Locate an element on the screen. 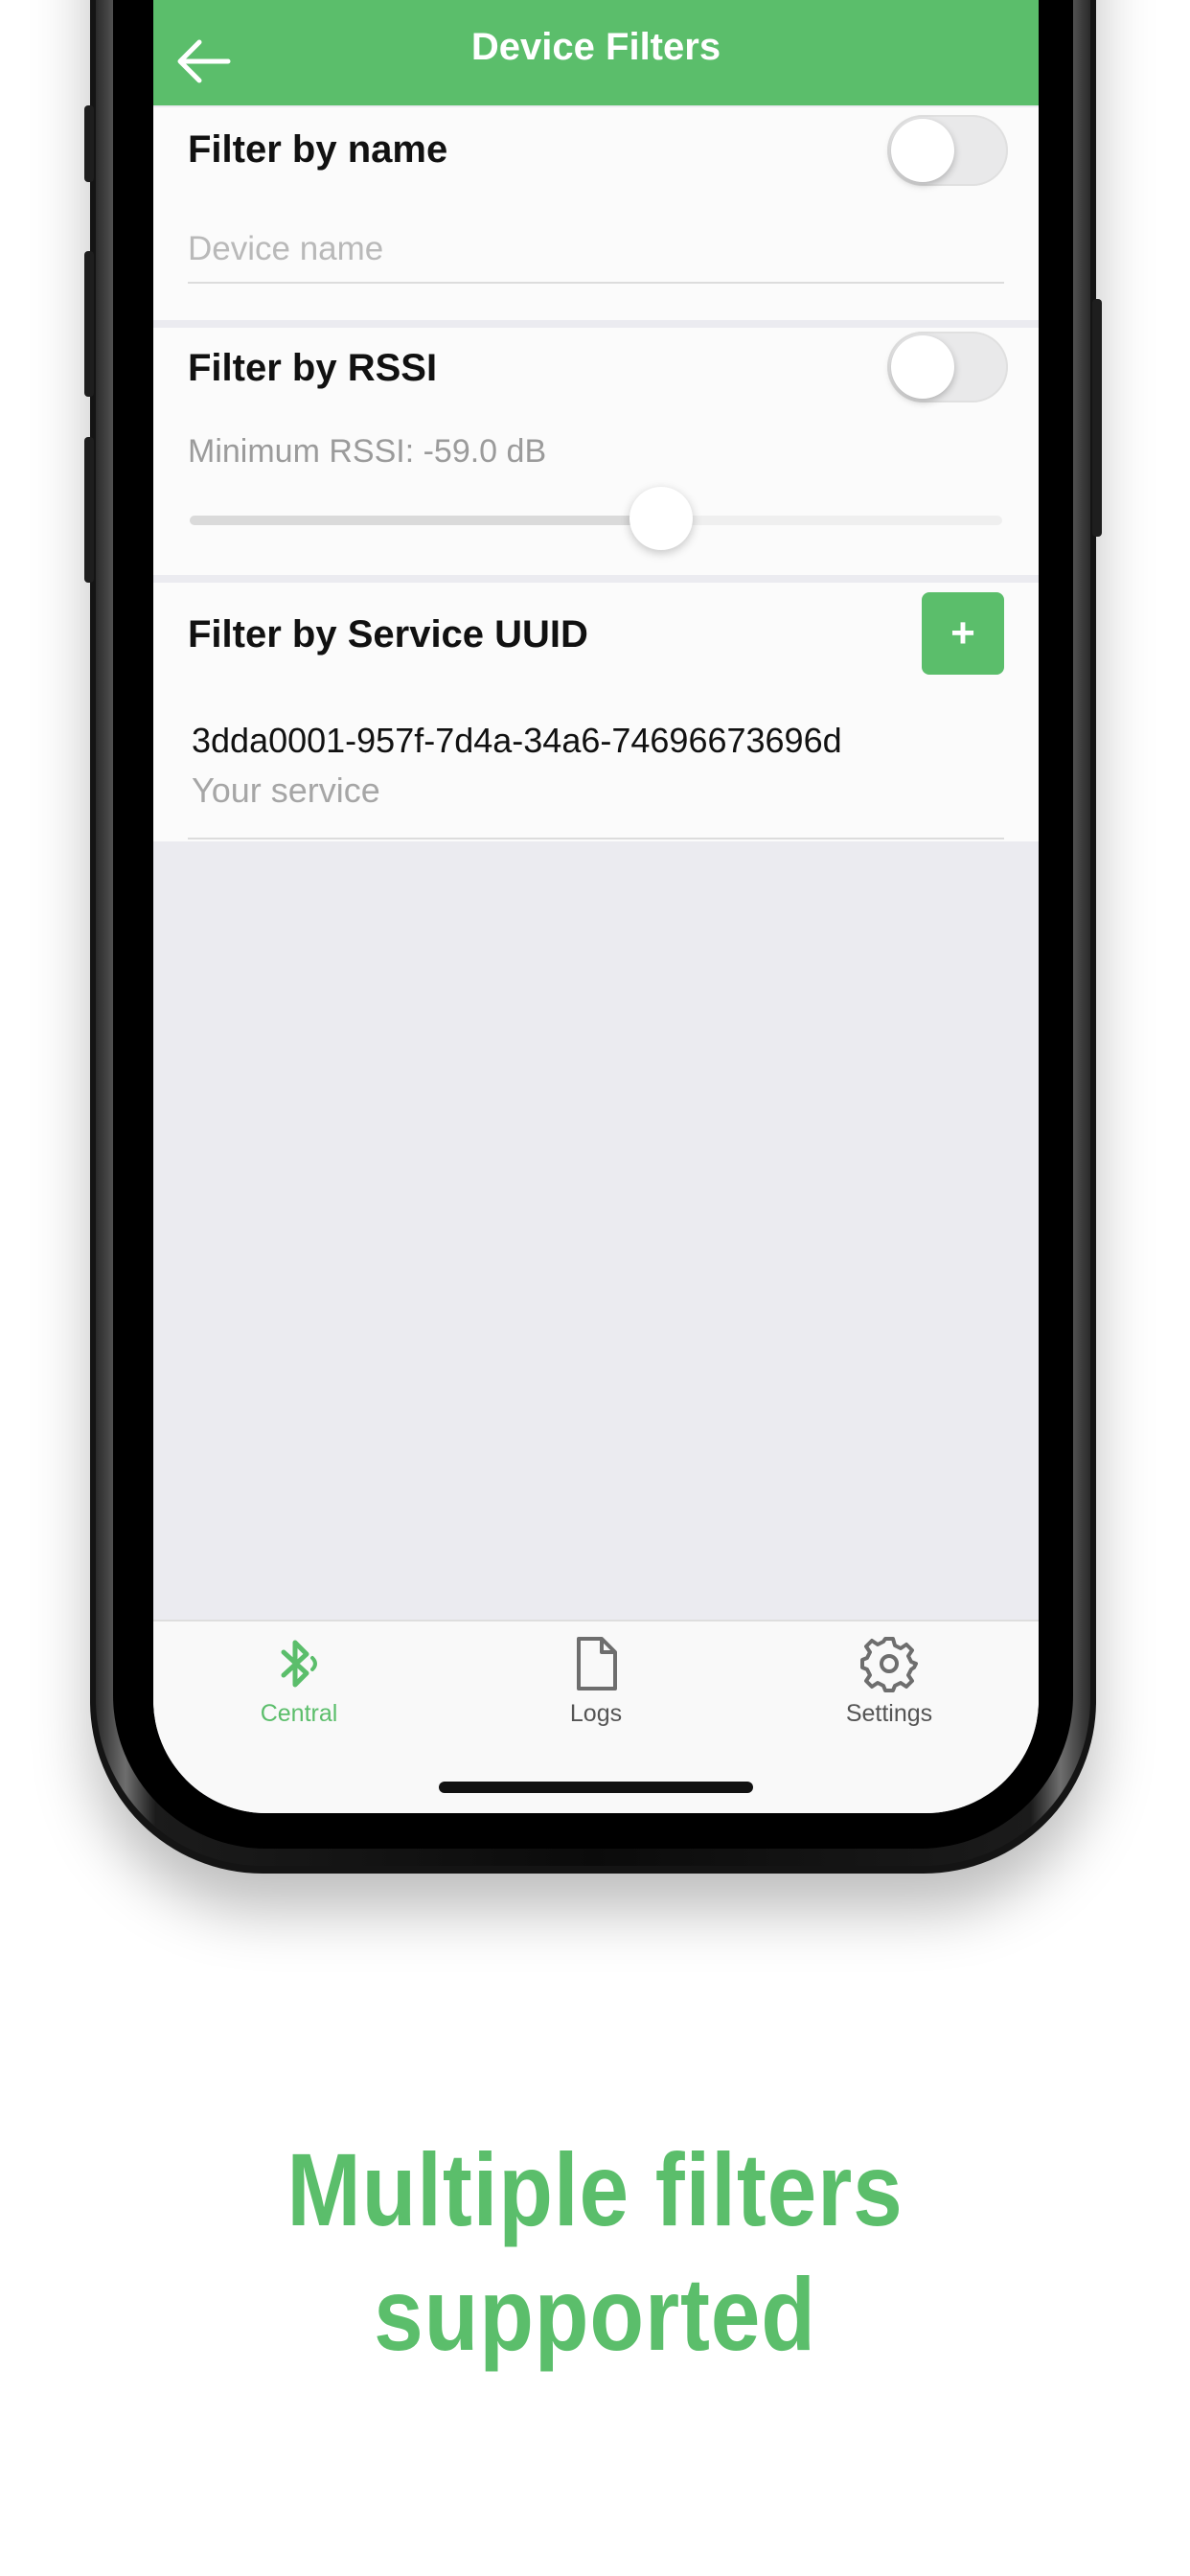  gear-icon is located at coordinates (889, 1664).